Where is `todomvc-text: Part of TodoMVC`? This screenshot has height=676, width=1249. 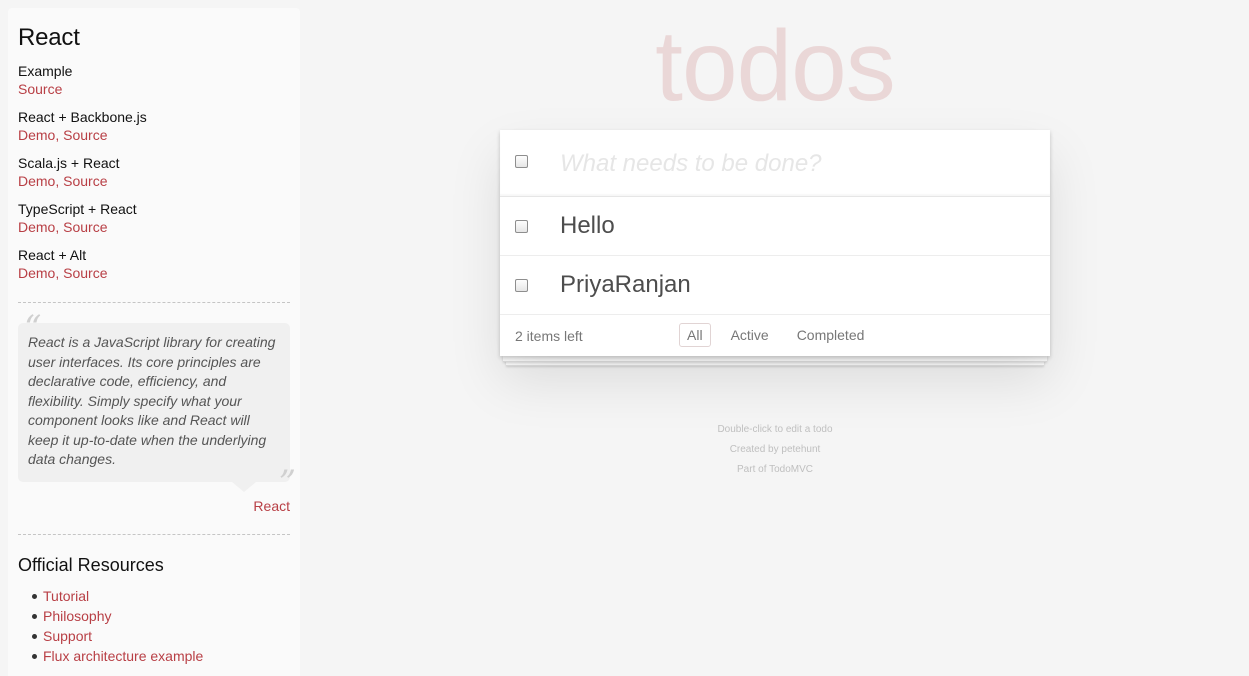 todomvc-text: Part of TodoMVC is located at coordinates (775, 469).